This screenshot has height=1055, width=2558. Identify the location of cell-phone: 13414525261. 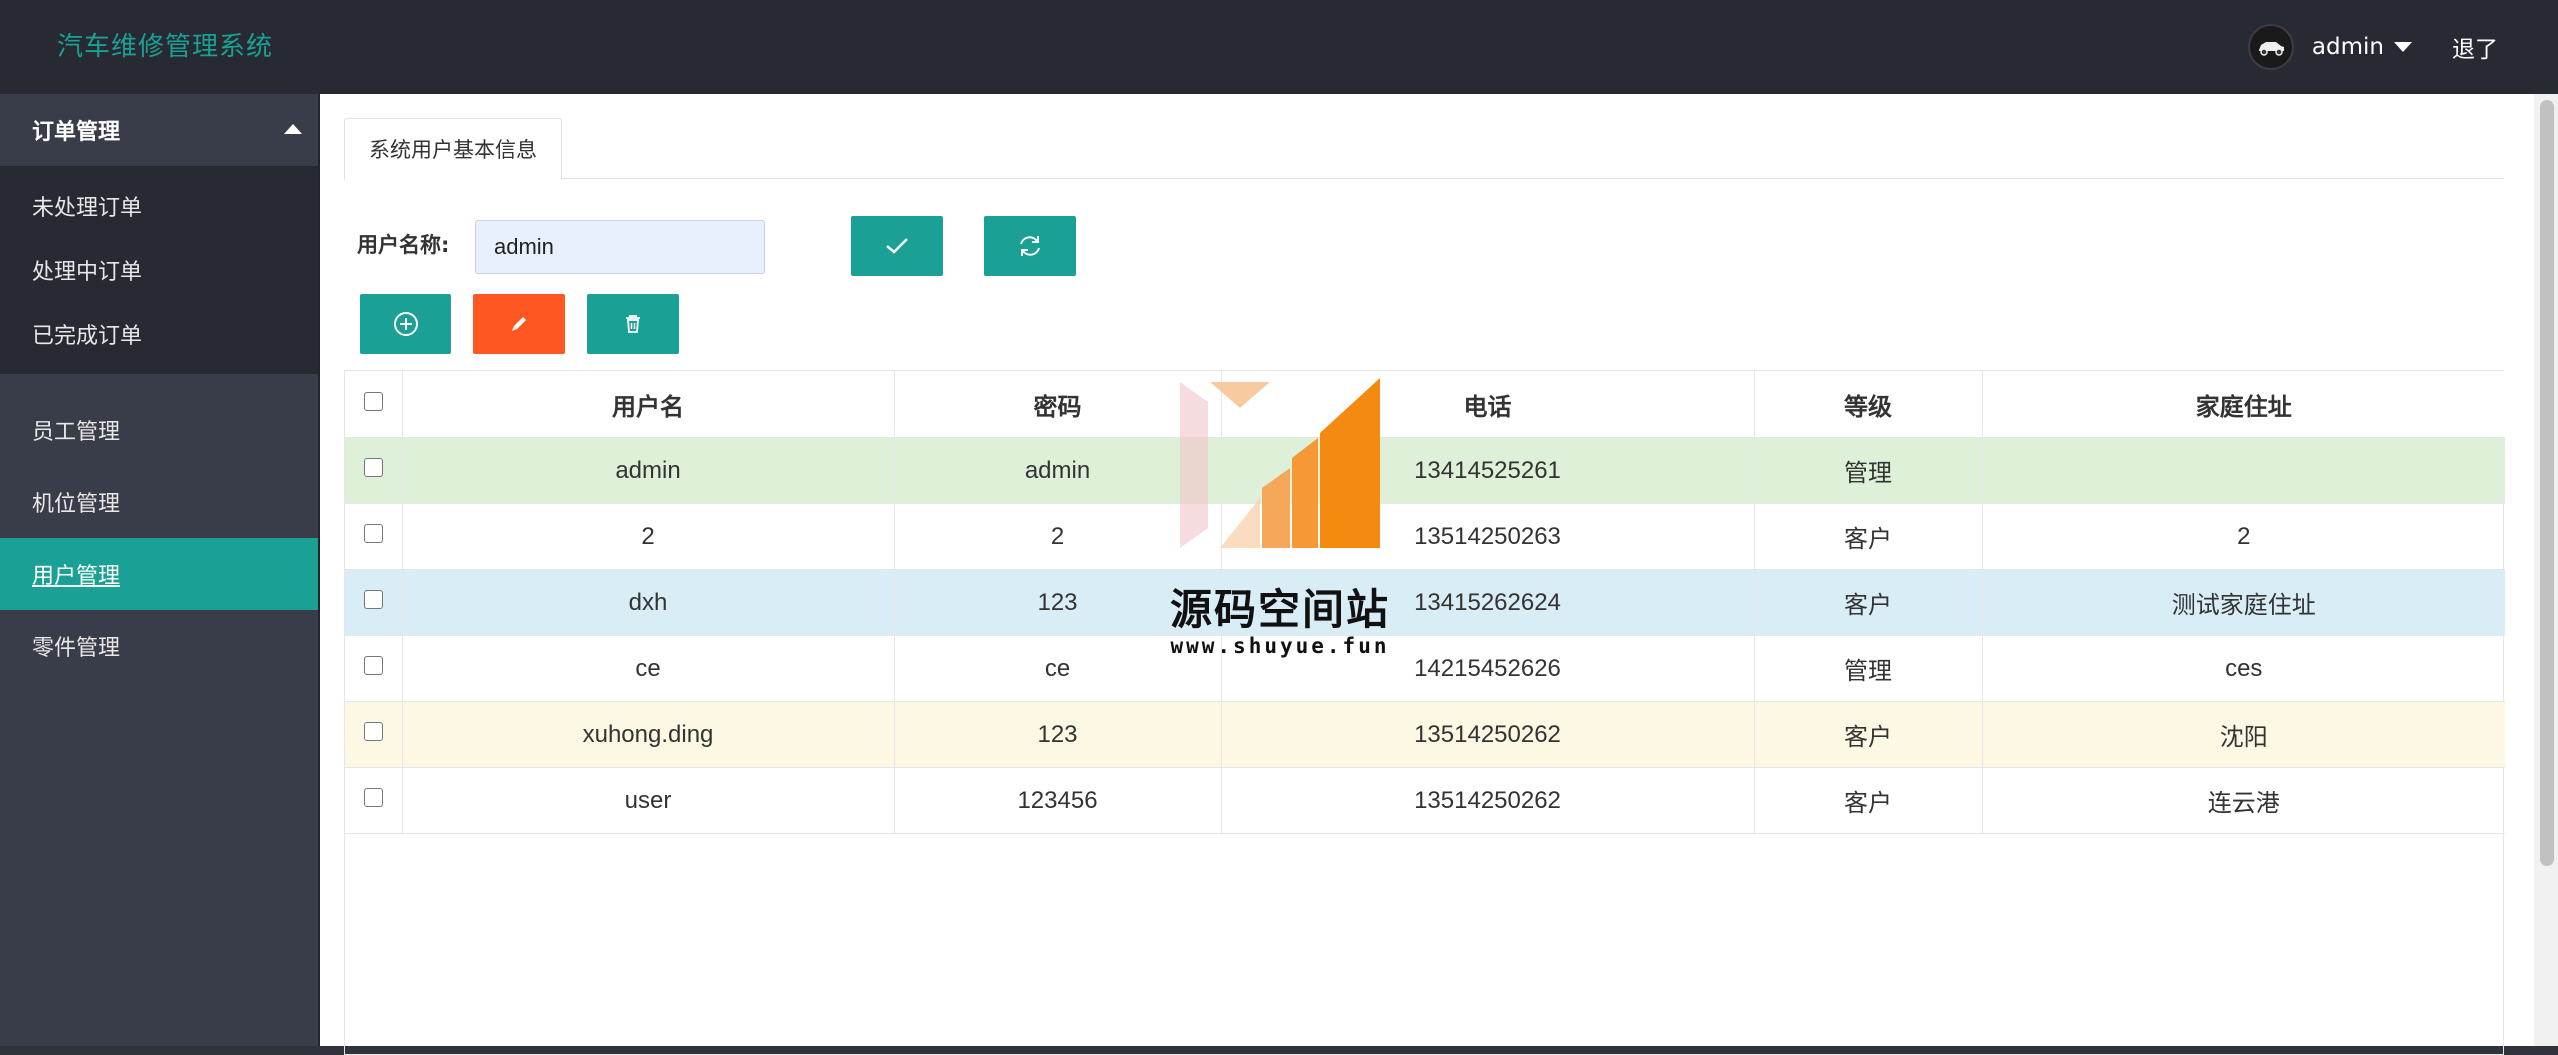
(1488, 470).